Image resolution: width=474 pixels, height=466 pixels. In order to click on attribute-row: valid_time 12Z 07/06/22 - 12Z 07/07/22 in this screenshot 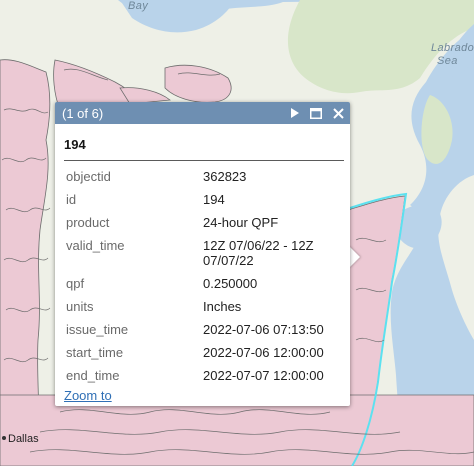, I will do `click(201, 253)`.